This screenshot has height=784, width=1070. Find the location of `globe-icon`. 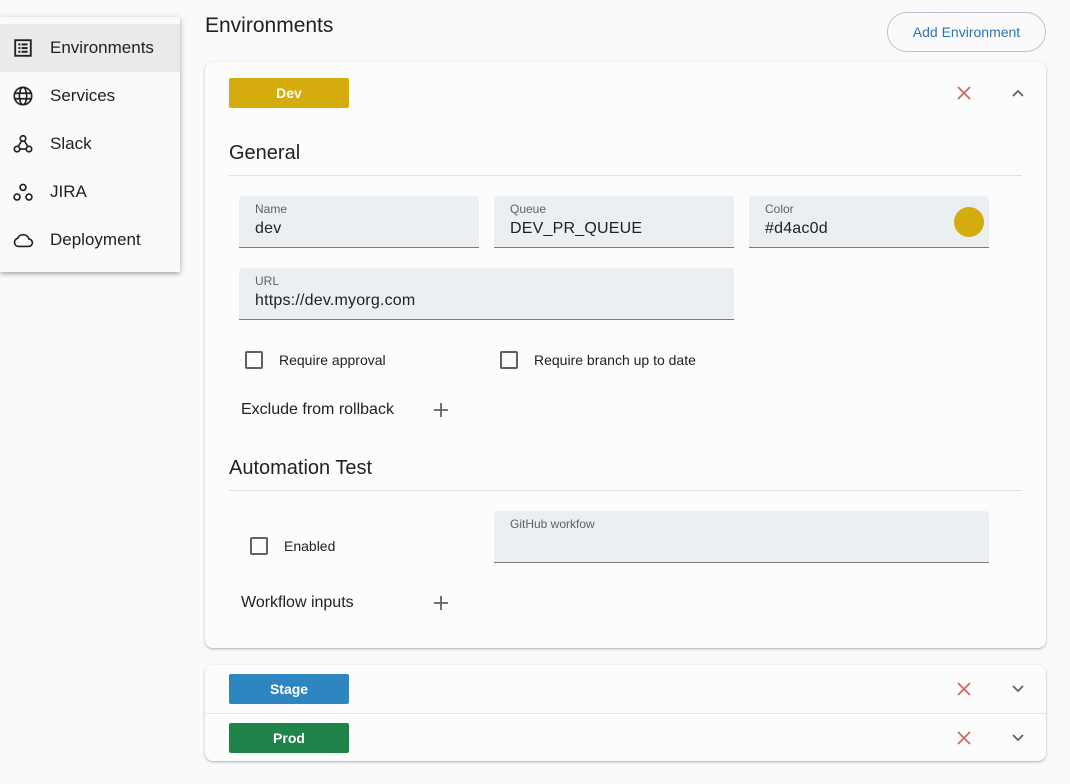

globe-icon is located at coordinates (23, 96).